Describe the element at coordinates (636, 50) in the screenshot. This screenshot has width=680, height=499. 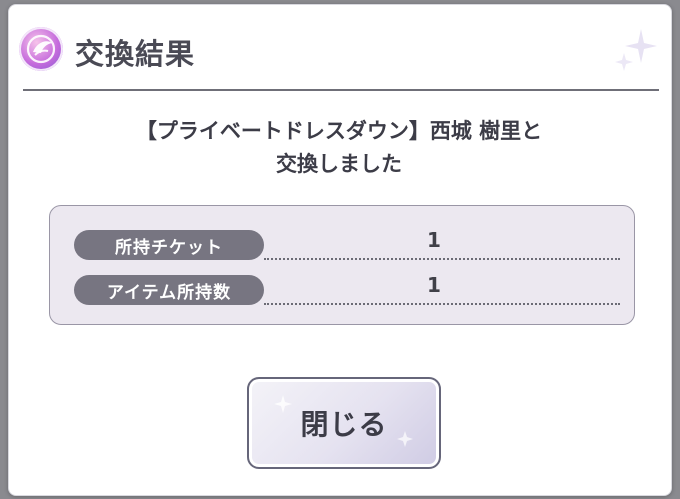
I see `sparkle-icon` at that location.